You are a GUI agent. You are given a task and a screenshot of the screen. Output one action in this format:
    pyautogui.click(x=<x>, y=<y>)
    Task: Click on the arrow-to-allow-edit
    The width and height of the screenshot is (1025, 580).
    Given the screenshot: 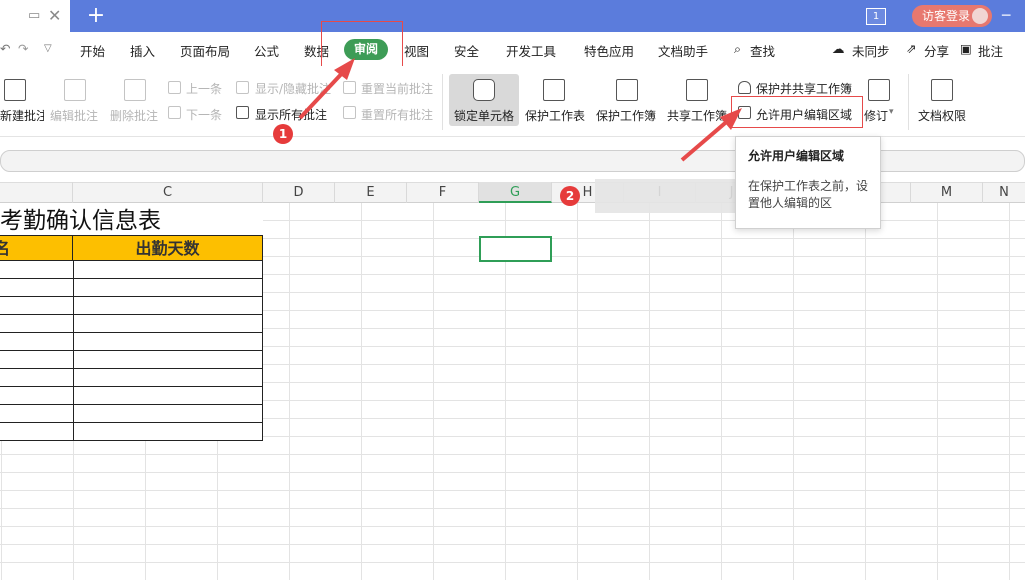 What is the action you would take?
    pyautogui.click(x=706, y=139)
    